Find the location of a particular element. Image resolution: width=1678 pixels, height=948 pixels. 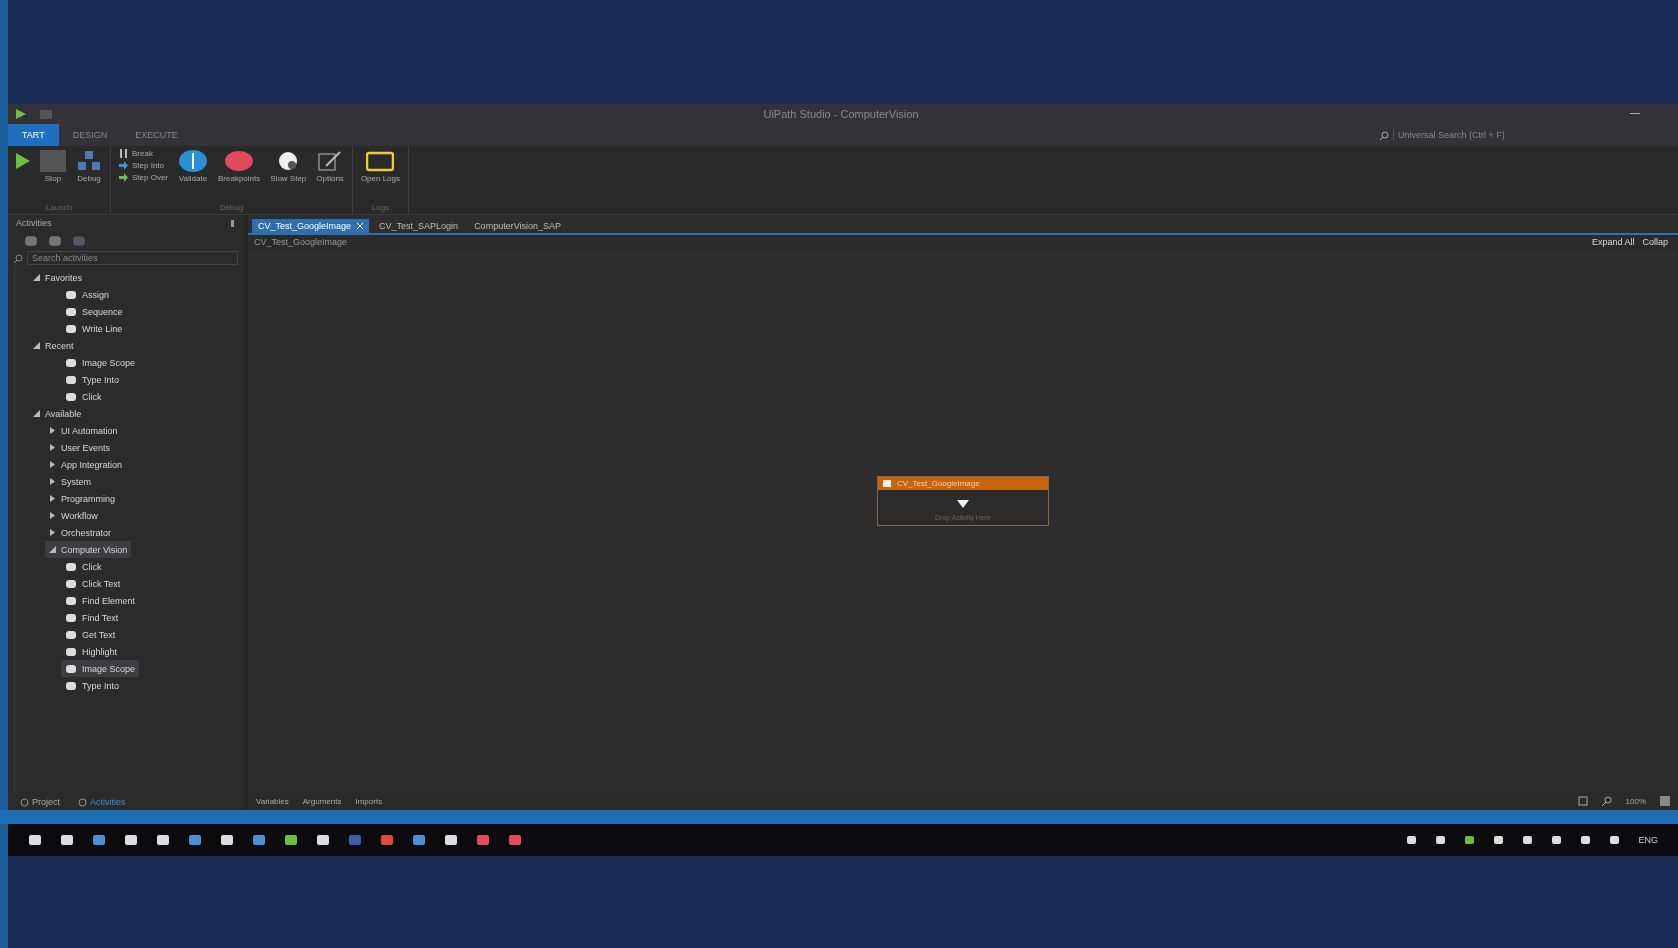

activity-tree-item: Computer Vision is located at coordinates (88, 549).